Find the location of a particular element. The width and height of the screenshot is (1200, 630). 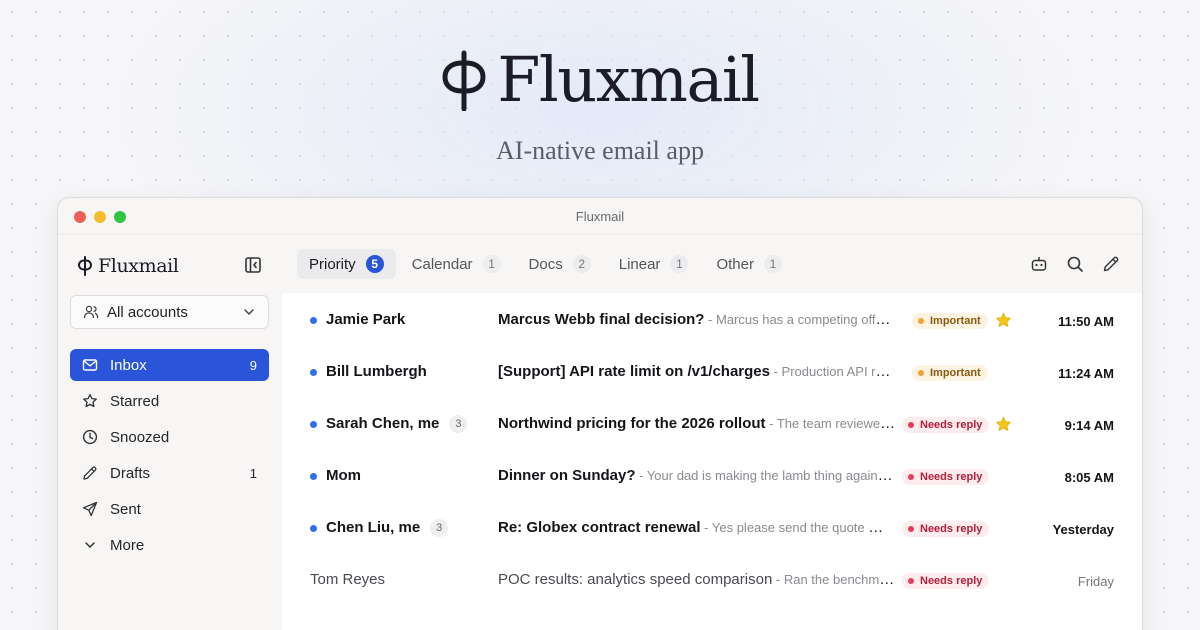

account-selector-label: All accounts is located at coordinates (147, 312).